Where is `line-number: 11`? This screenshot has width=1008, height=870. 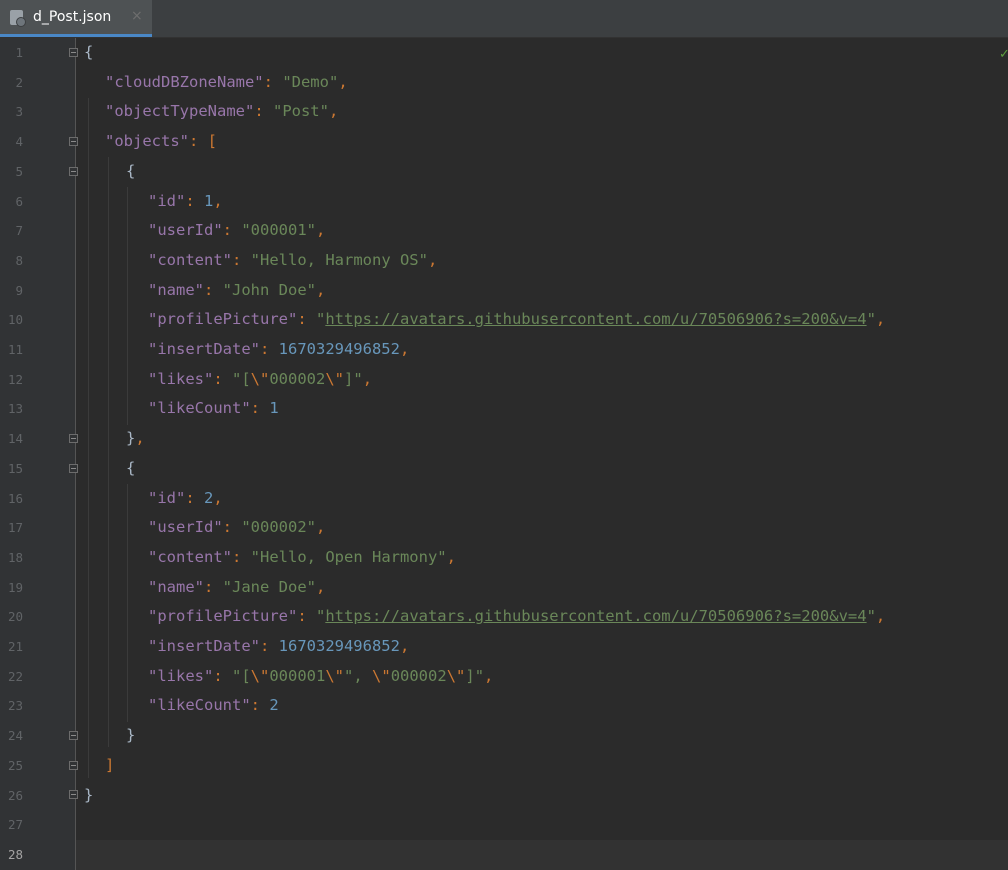
line-number: 11 is located at coordinates (15, 349).